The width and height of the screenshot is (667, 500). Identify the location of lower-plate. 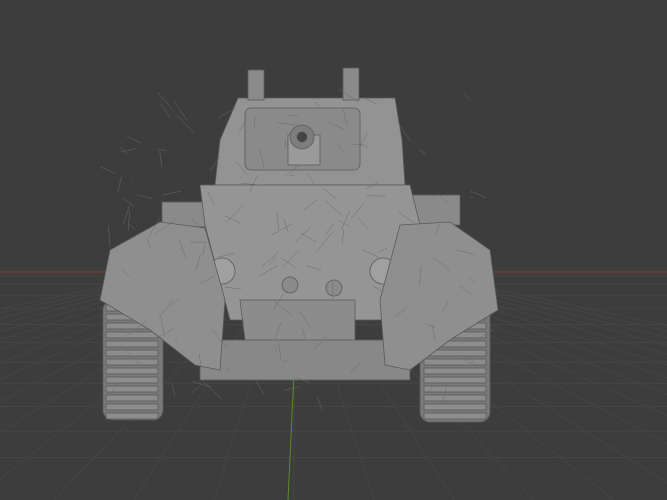
(305, 360).